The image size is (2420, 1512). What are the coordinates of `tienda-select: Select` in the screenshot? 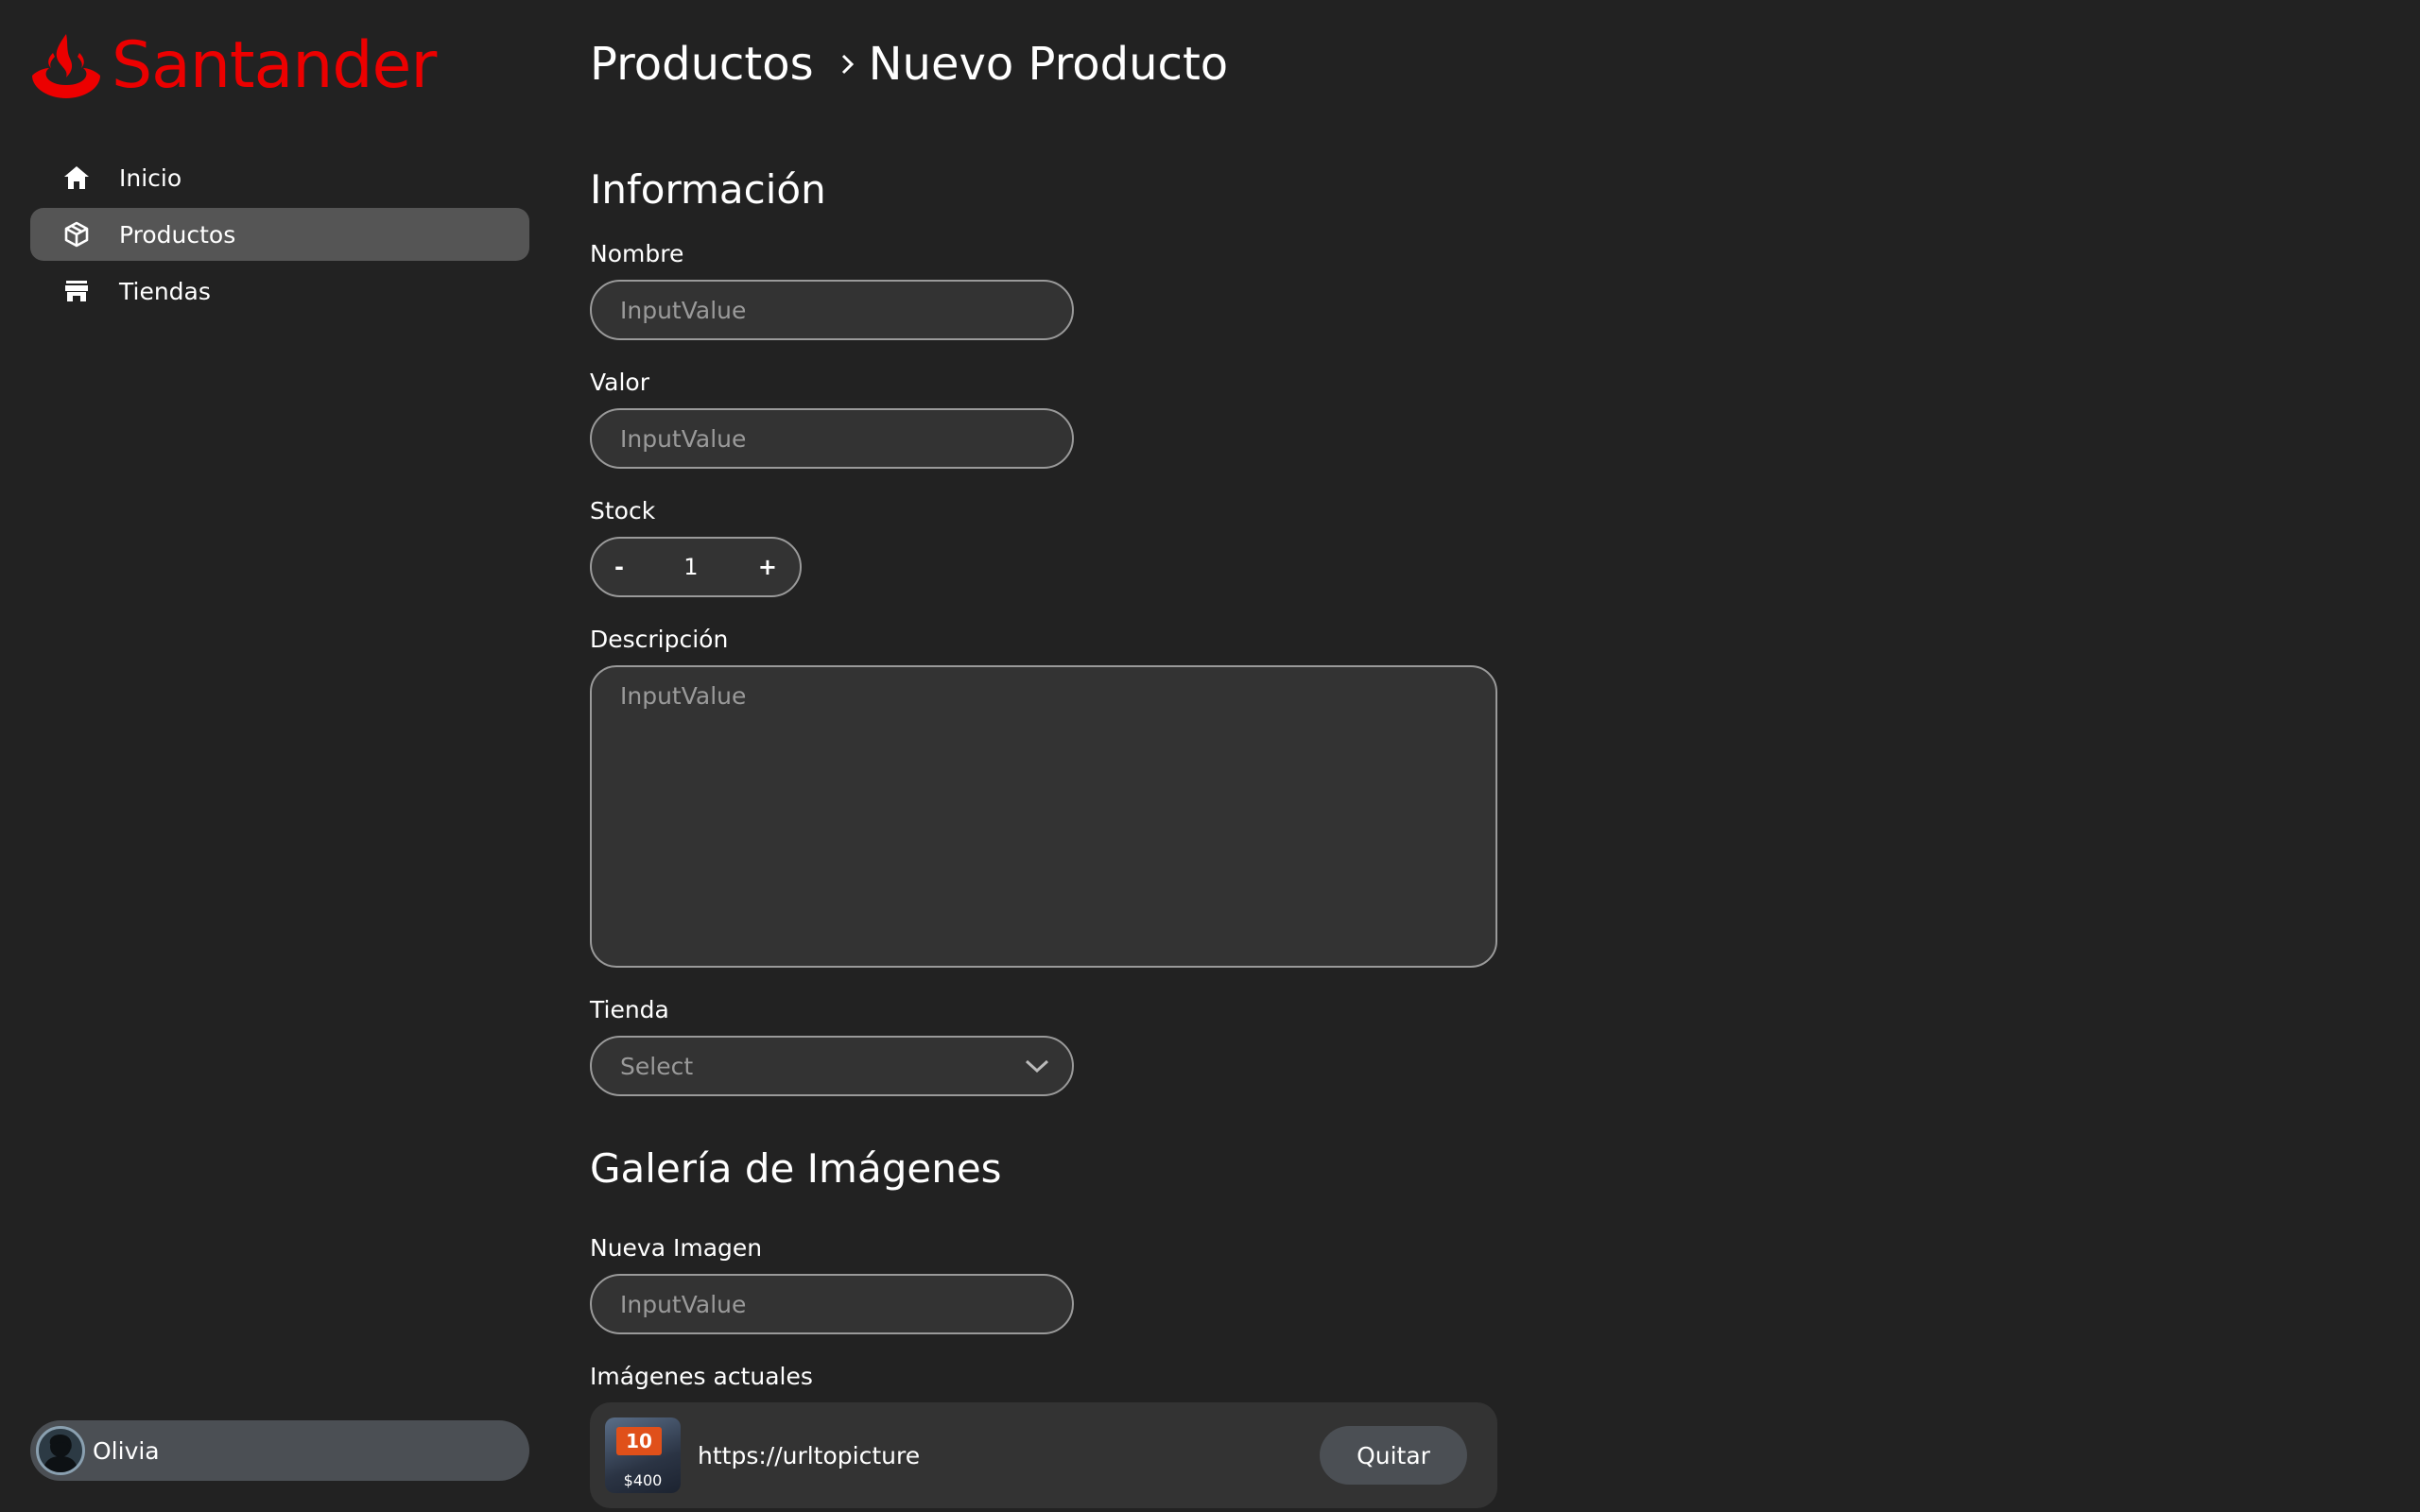 It's located at (832, 1066).